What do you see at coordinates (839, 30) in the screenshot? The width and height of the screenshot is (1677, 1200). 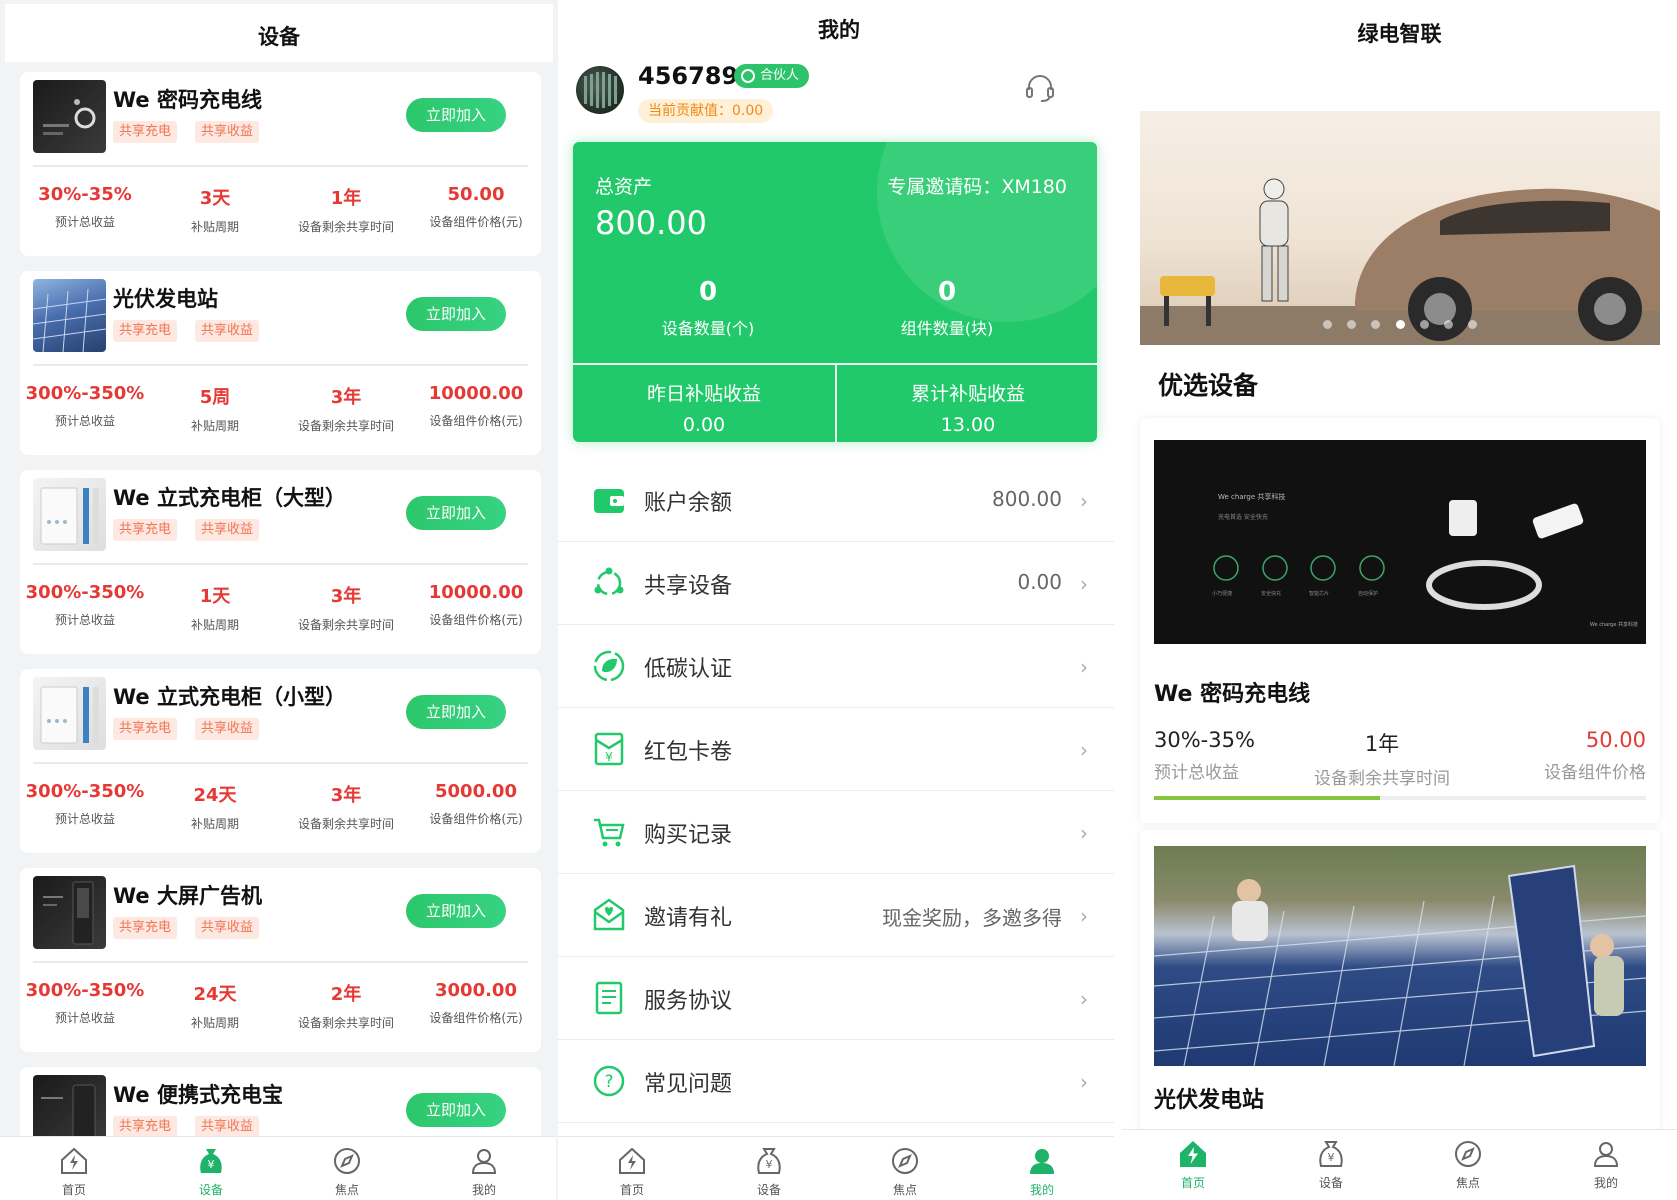 I see `page-title: 我的` at bounding box center [839, 30].